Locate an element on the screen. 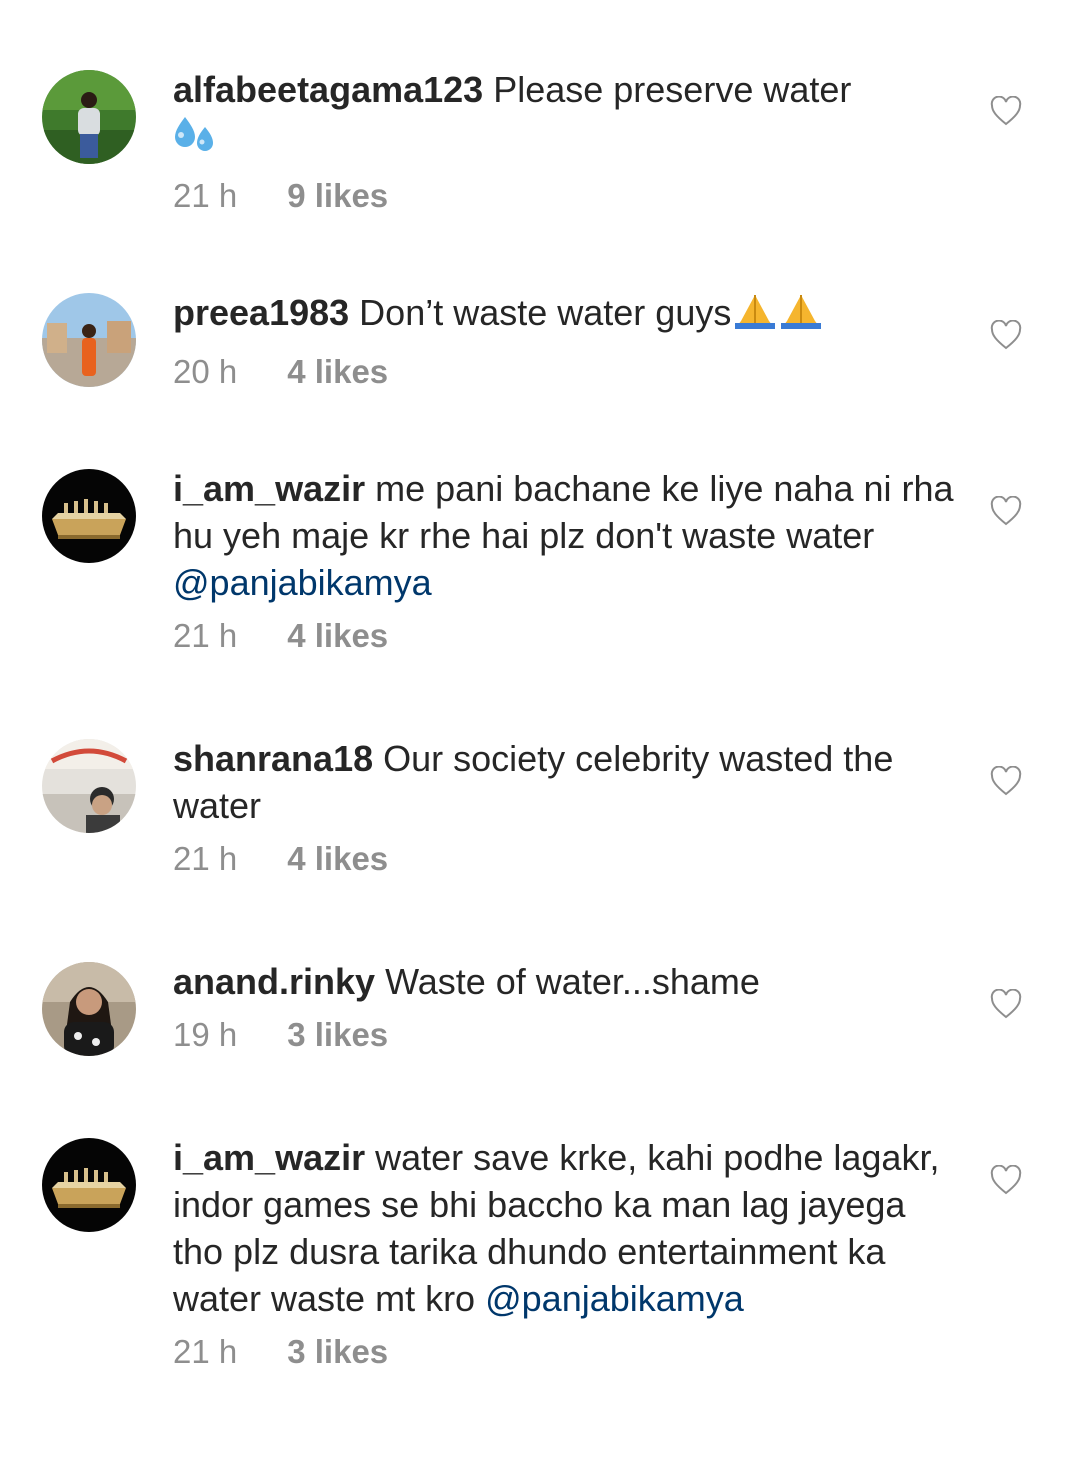  comment-meta: 20 h 4 likes is located at coordinates (568, 372).